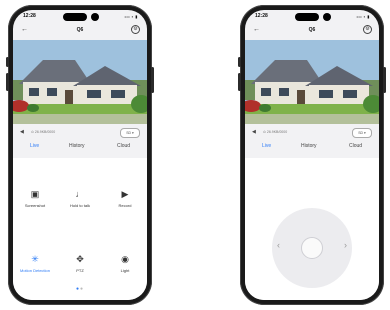 The height and width of the screenshot is (310, 390). What do you see at coordinates (35, 259) in the screenshot?
I see `running-person-icon: ✳` at bounding box center [35, 259].